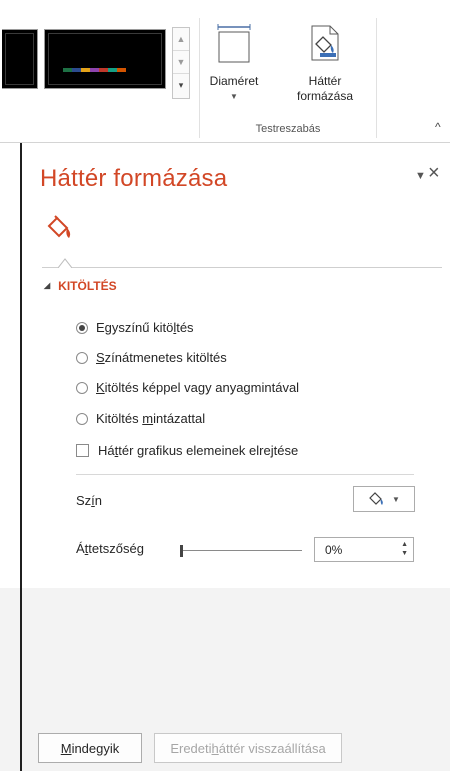 Image resolution: width=450 pixels, height=771 pixels. Describe the element at coordinates (245, 474) in the screenshot. I see `options-divider` at that location.